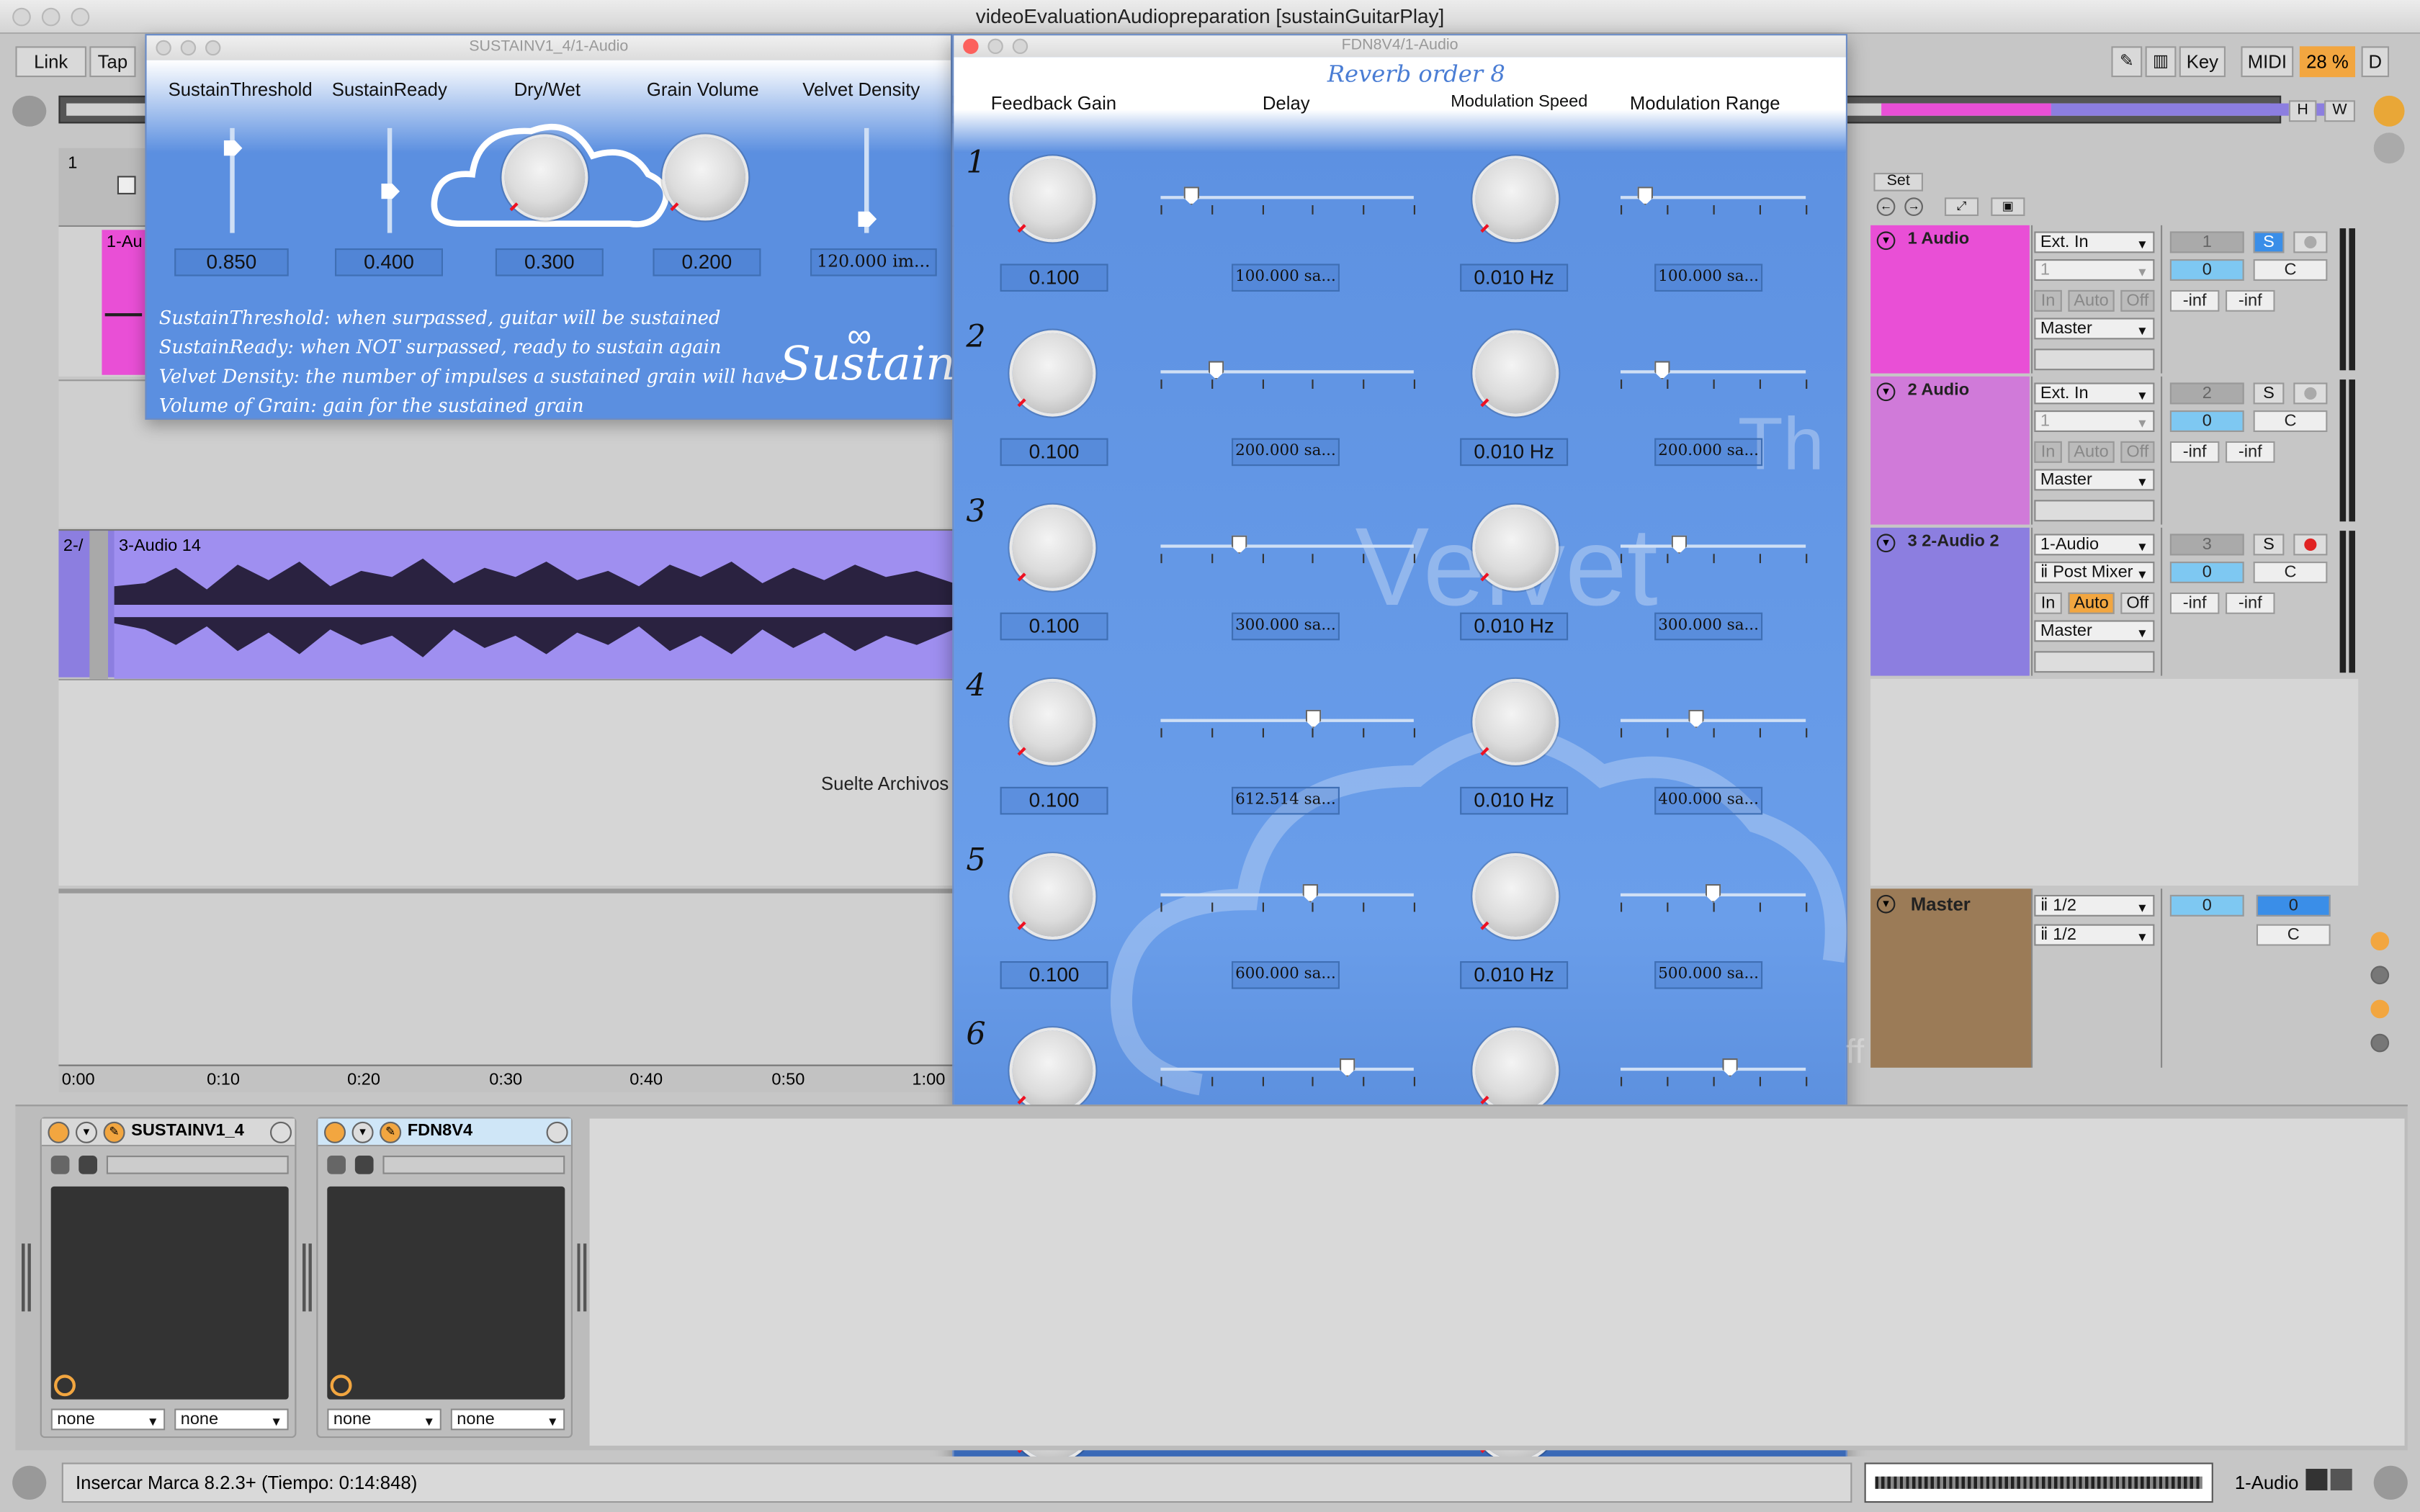 Image resolution: width=2420 pixels, height=1512 pixels. Describe the element at coordinates (2127, 62) in the screenshot. I see `pencil-icon: ✎` at that location.